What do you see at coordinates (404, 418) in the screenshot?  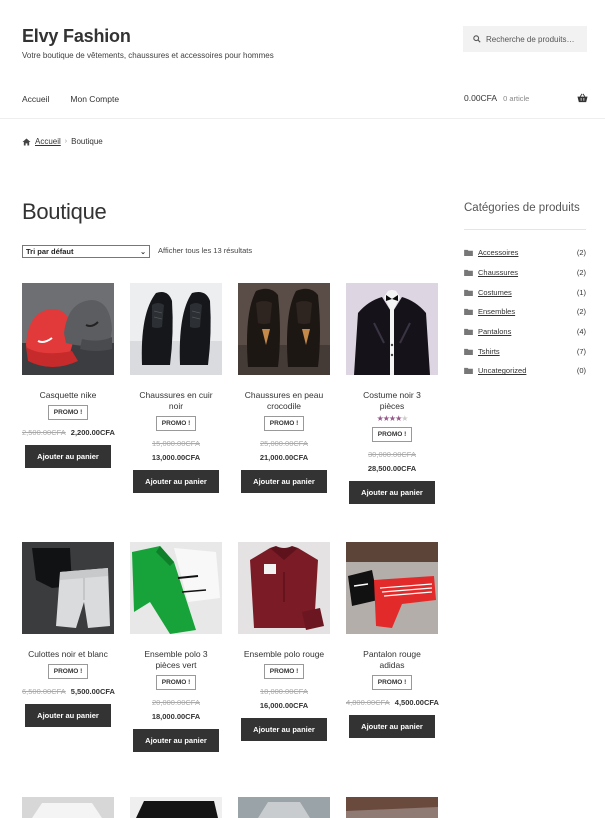 I see `star-icon: ★` at bounding box center [404, 418].